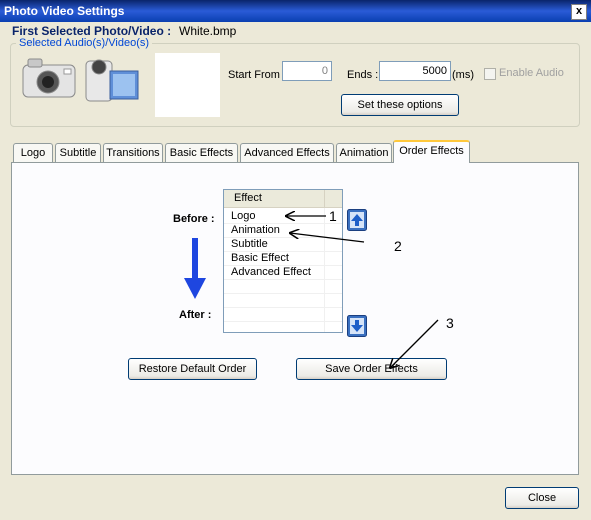 The image size is (591, 520). I want to click on tab-order-effects: Order Effects, so click(431, 151).